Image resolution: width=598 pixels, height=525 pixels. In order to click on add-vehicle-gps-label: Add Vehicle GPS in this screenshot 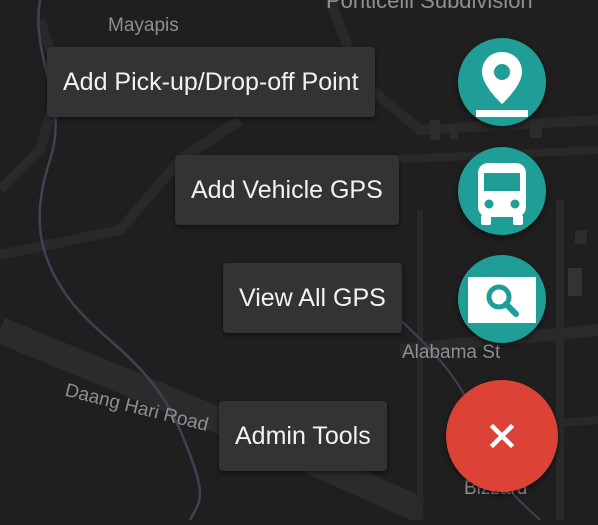, I will do `click(287, 190)`.